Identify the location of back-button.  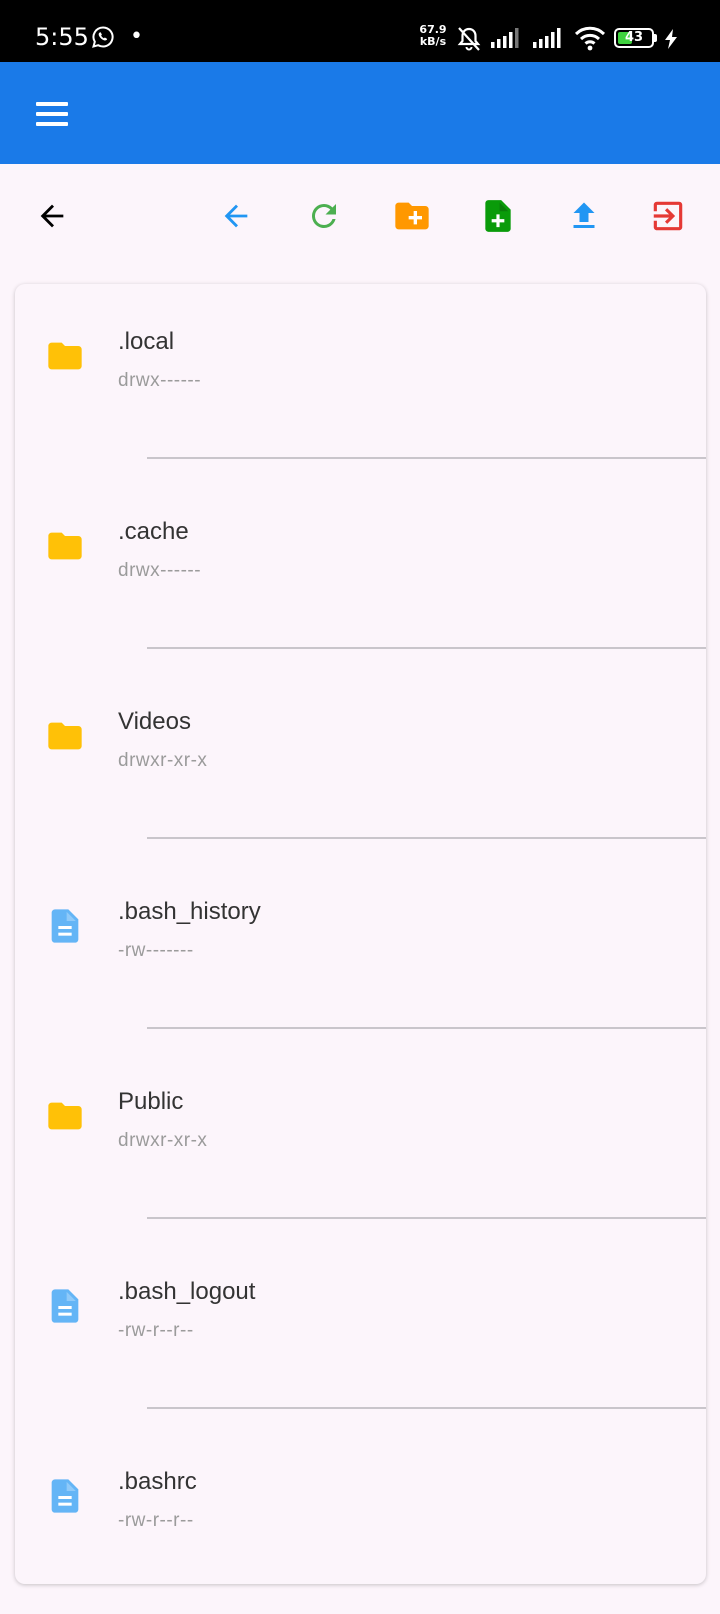
(52, 216).